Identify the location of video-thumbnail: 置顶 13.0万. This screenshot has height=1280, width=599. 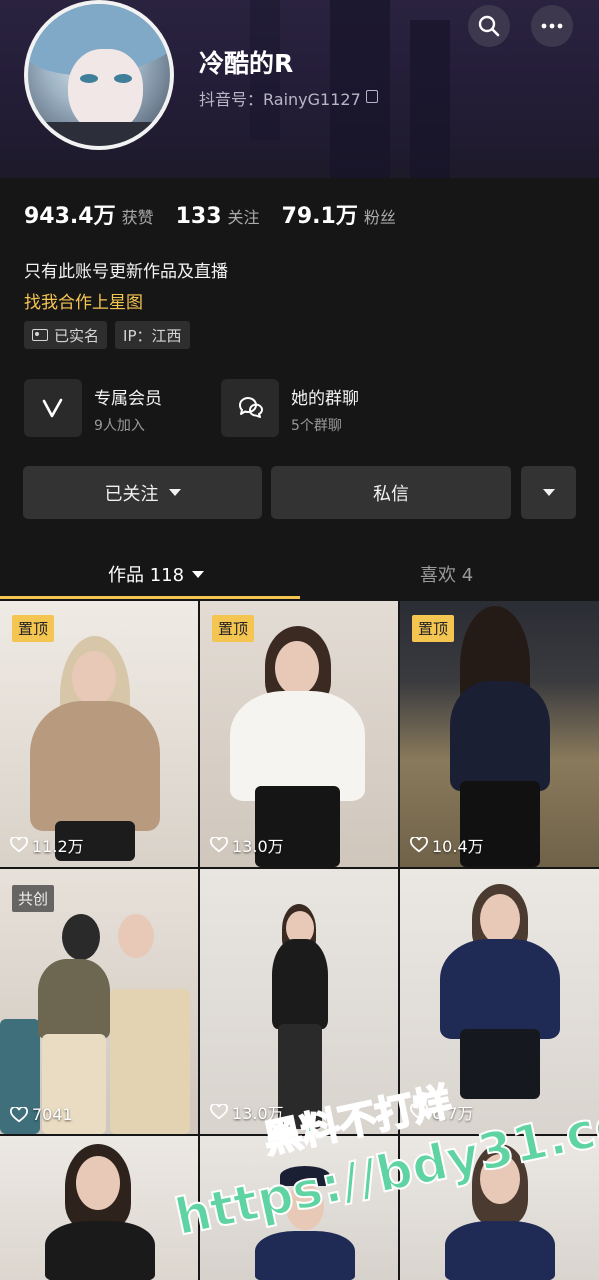
(299, 734).